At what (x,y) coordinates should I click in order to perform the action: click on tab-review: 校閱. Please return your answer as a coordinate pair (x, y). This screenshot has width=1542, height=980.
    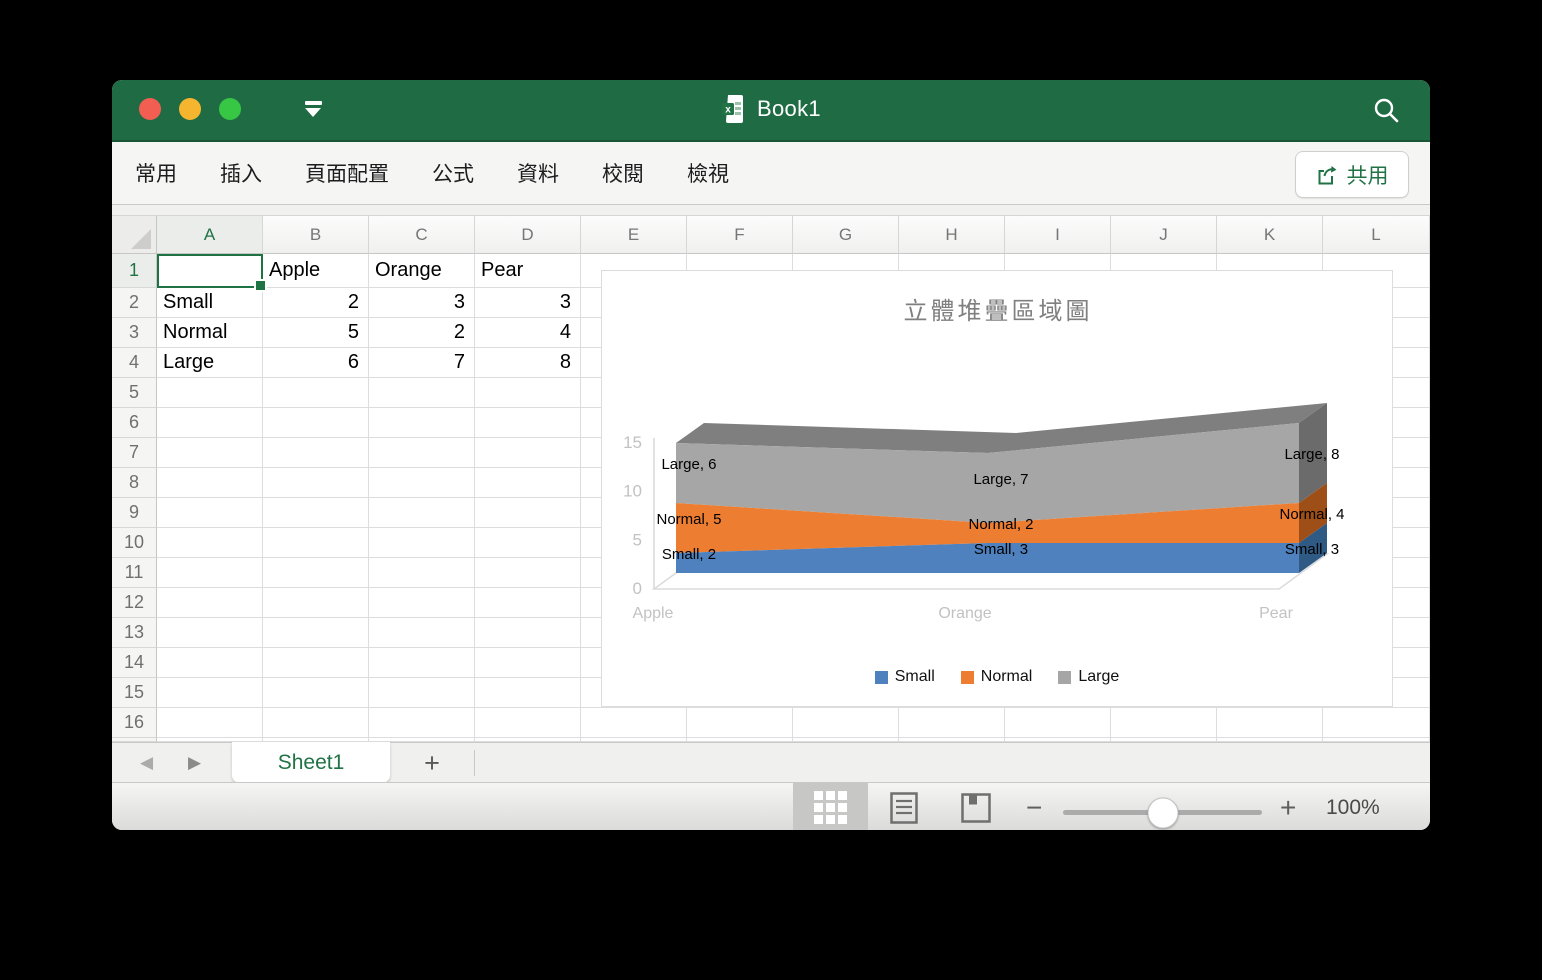
    Looking at the image, I should click on (623, 173).